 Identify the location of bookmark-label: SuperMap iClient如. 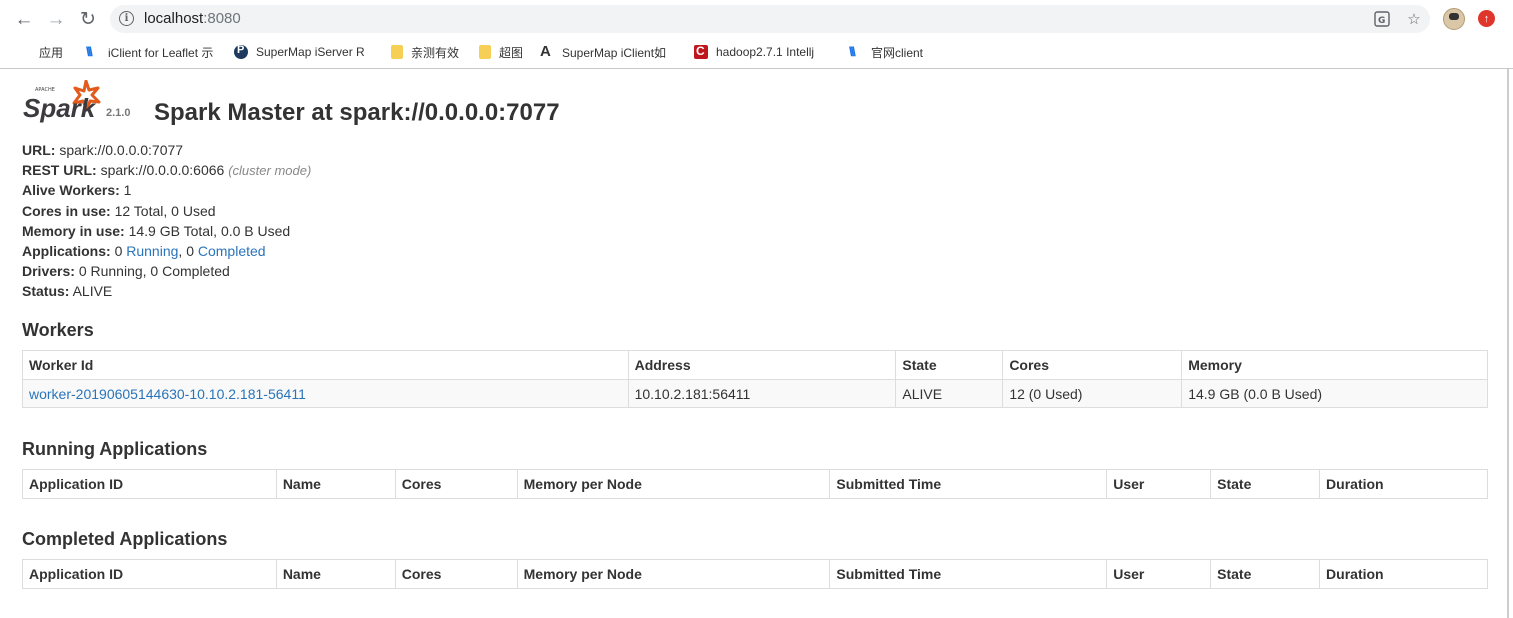
(614, 52).